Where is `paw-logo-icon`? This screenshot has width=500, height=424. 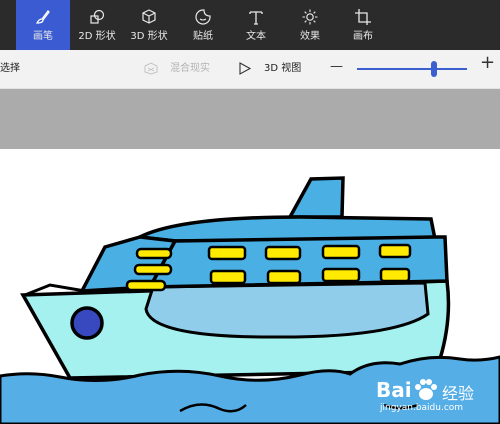
paw-logo-icon is located at coordinates (426, 389).